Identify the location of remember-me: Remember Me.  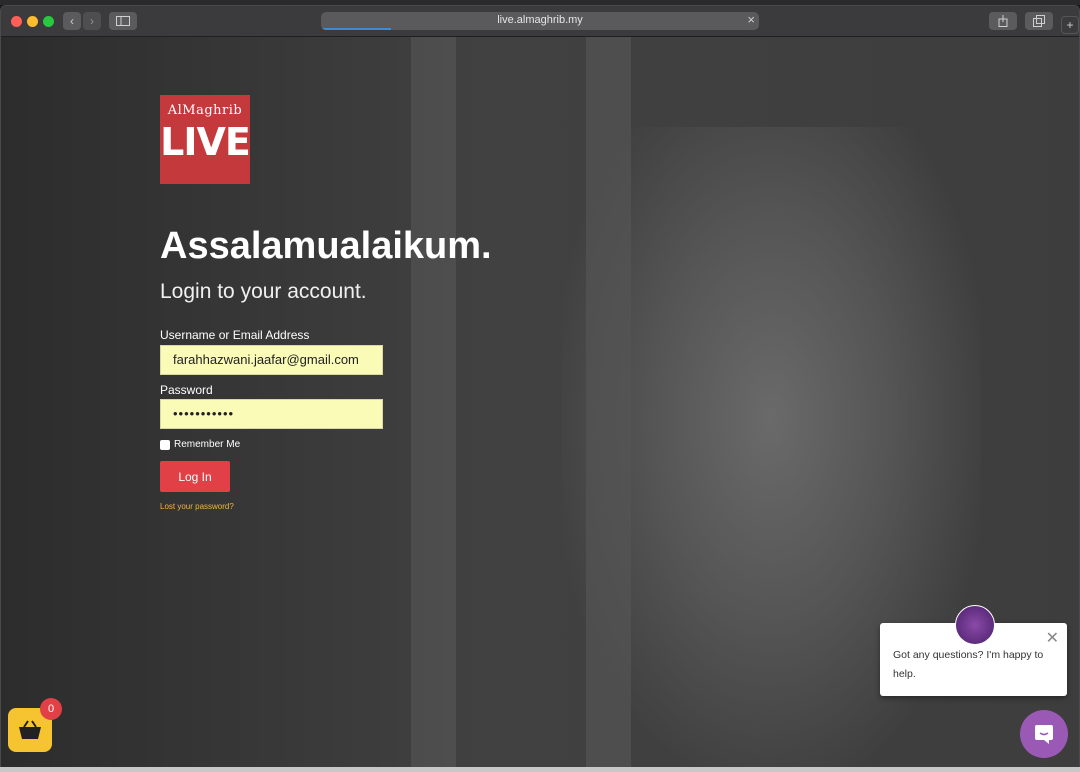
(200, 444).